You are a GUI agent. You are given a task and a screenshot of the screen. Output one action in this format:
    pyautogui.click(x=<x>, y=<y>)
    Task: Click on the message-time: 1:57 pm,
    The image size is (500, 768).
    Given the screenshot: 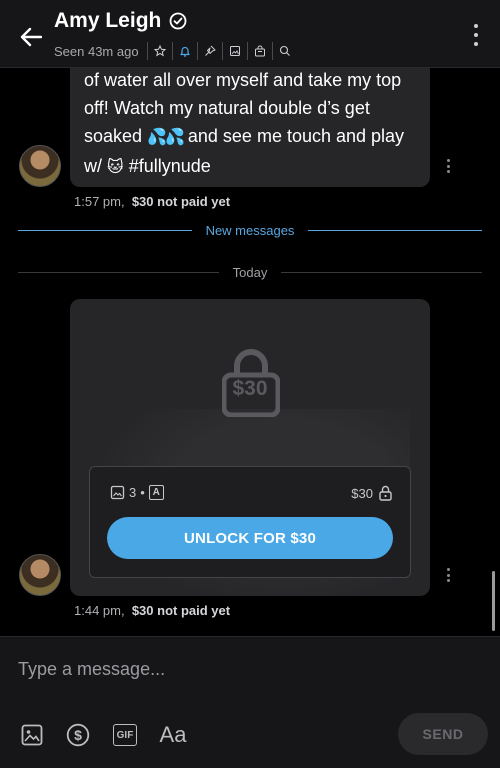 What is the action you would take?
    pyautogui.click(x=99, y=201)
    